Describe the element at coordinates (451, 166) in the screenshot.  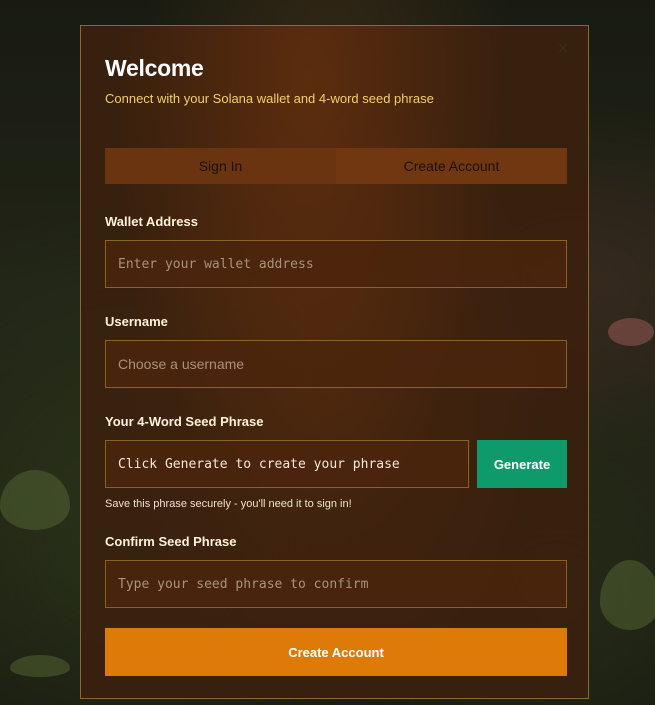
I see `tab-create-account: Create Account` at that location.